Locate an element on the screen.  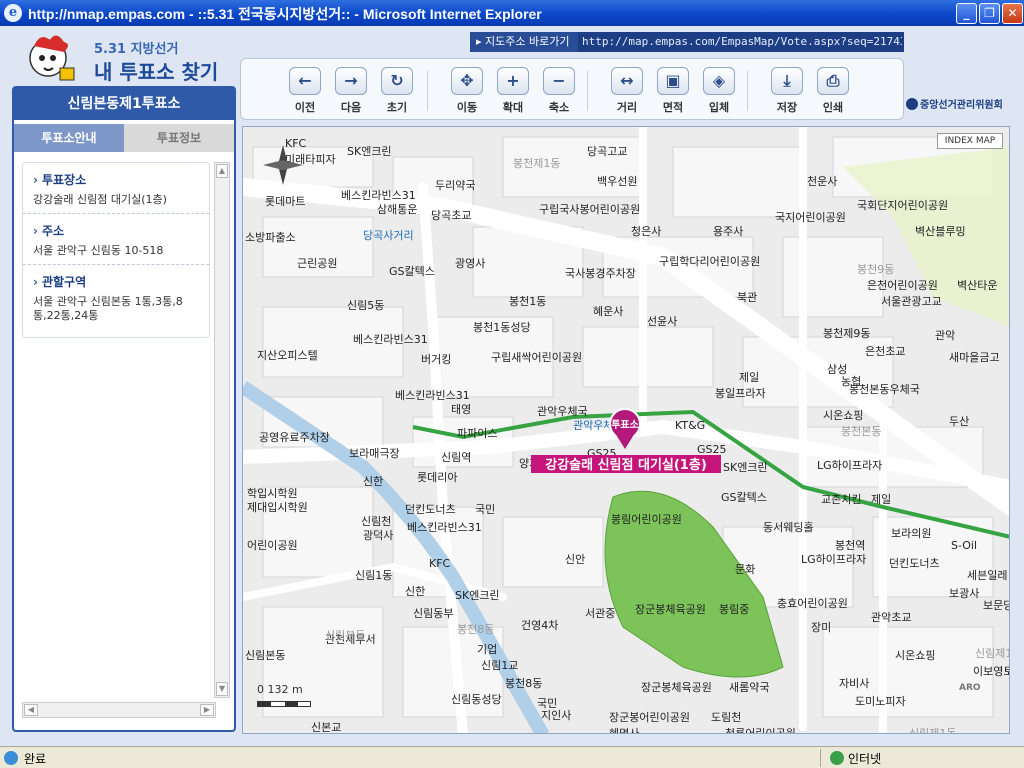
distance-icon: ↔ is located at coordinates (627, 81).